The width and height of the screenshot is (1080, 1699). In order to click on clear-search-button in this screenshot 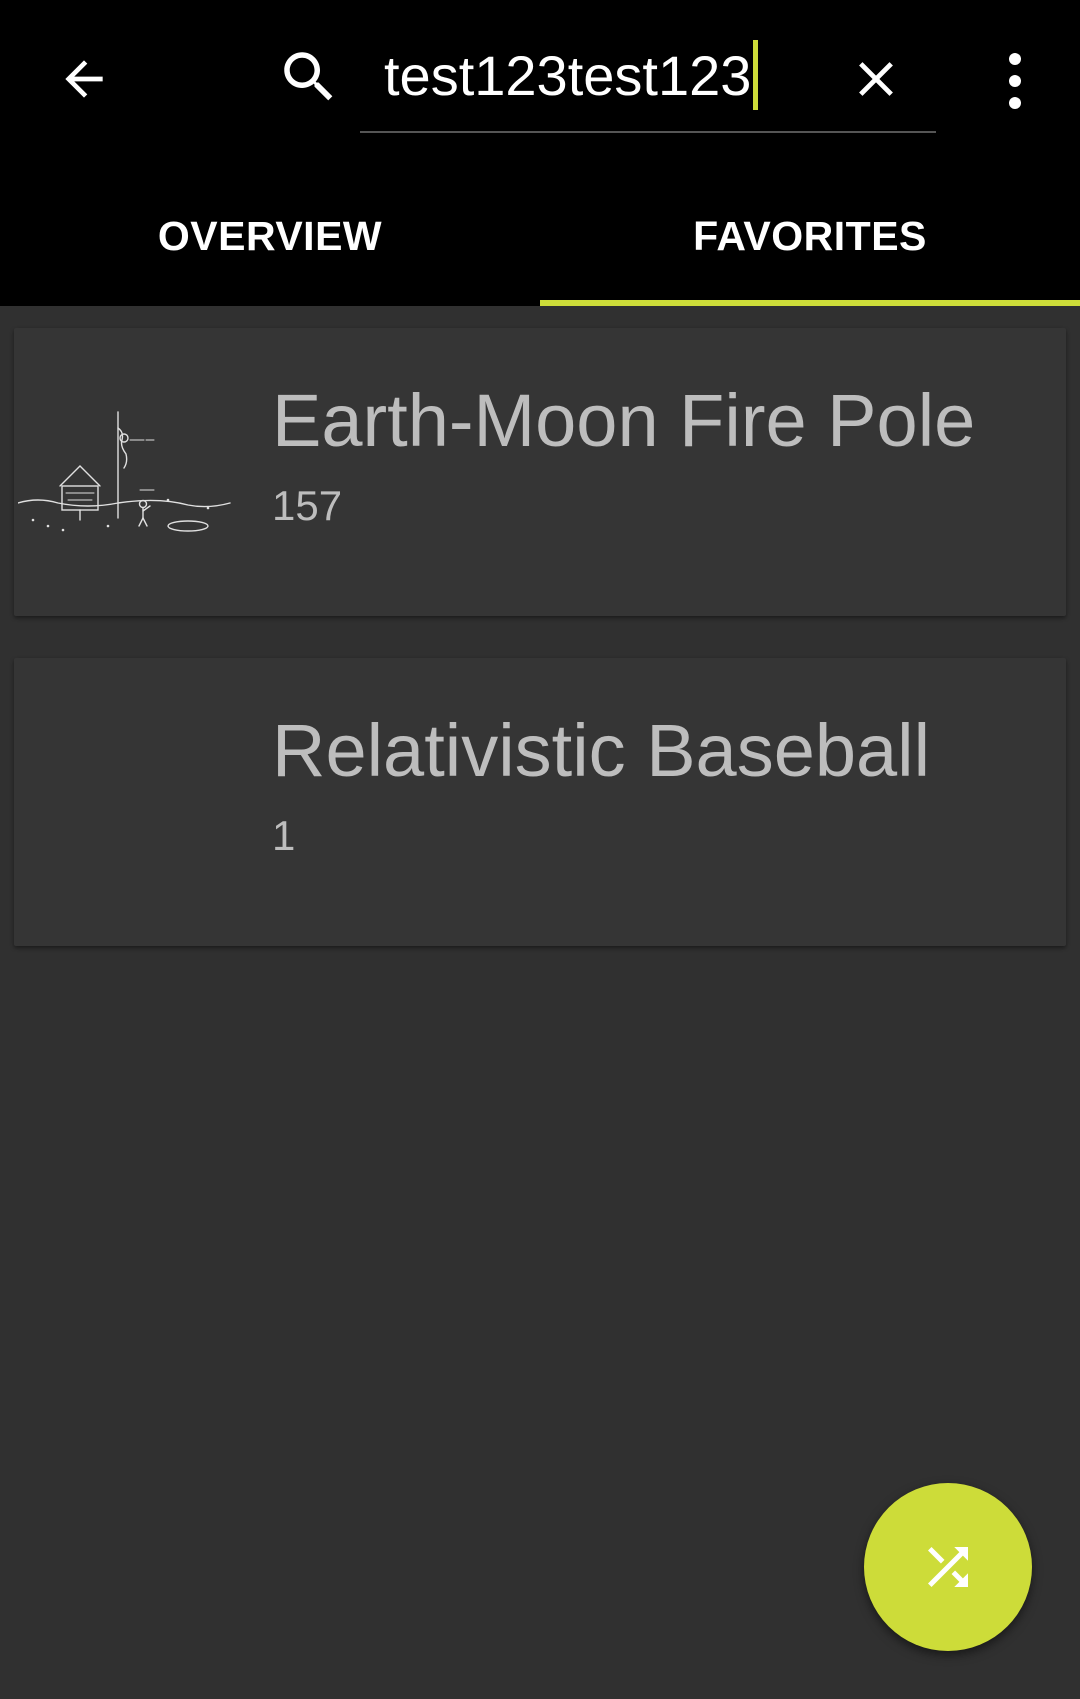, I will do `click(876, 79)`.